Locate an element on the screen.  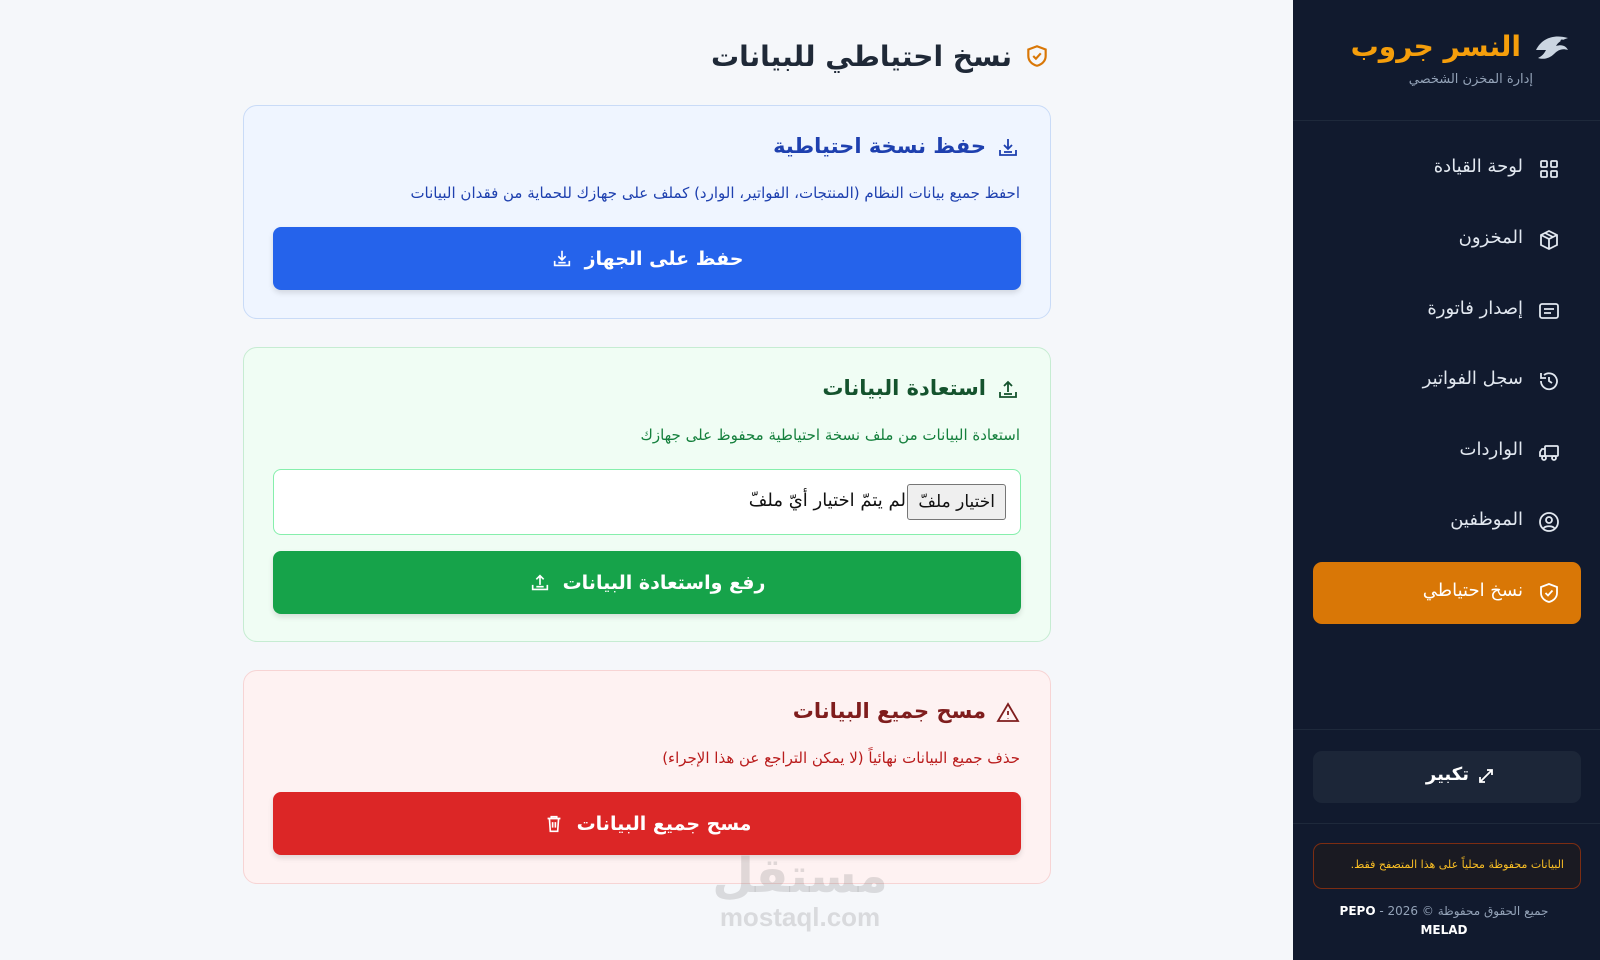
wipe-all-label: مسح جميع البيانات is located at coordinates (664, 823).